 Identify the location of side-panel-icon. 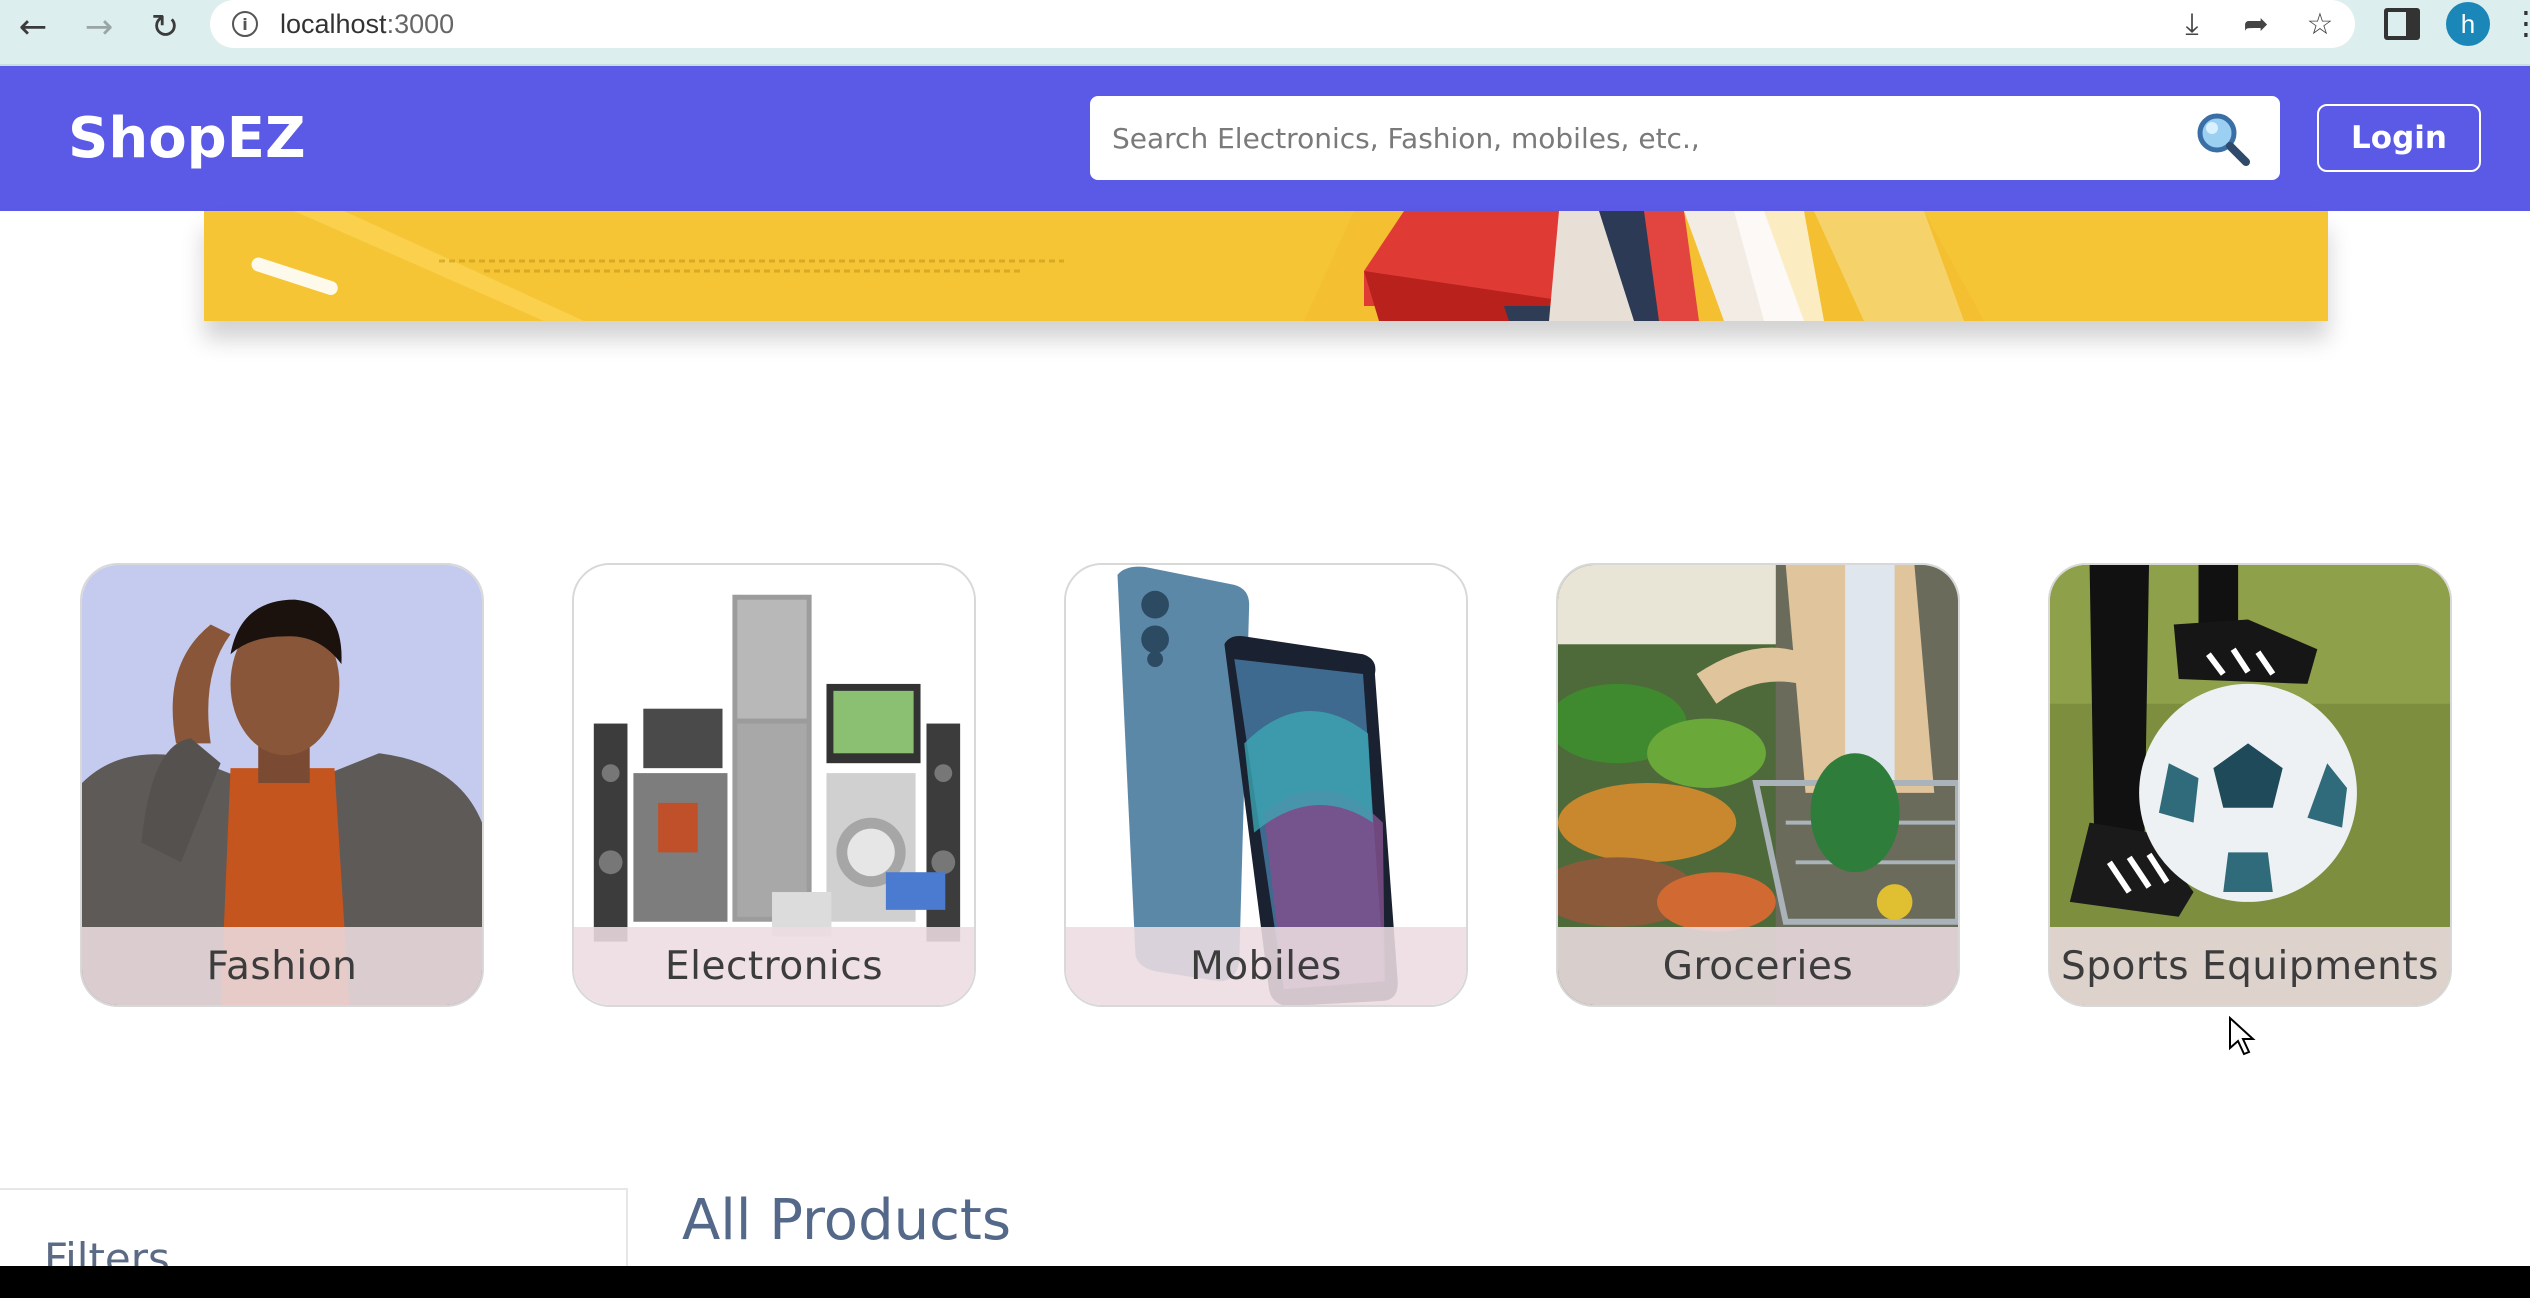
(2402, 24).